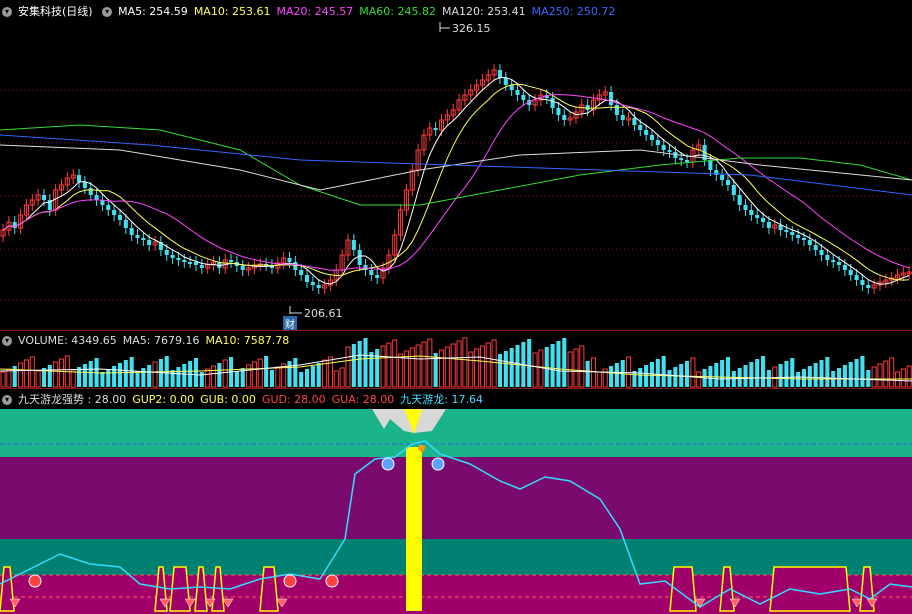  What do you see at coordinates (363, 399) in the screenshot?
I see `indicator-legend-4: GUA: 28.00` at bounding box center [363, 399].